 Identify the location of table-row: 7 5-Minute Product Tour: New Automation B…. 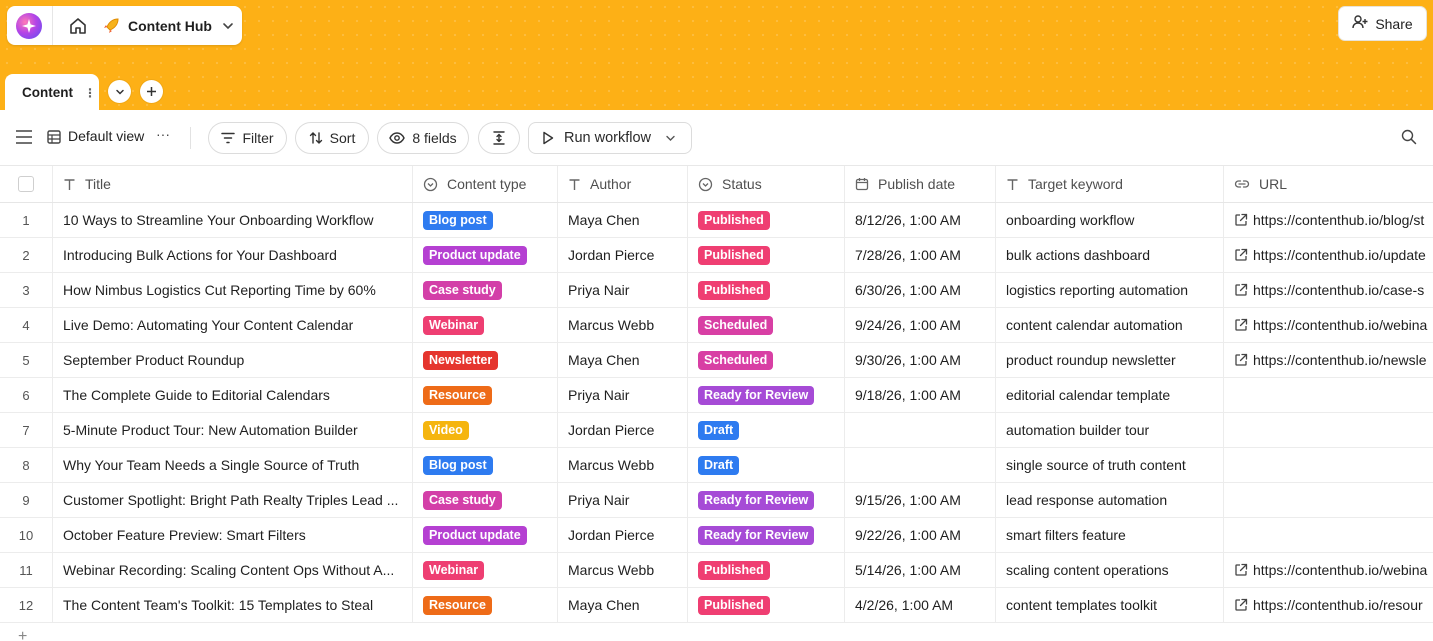
(716, 430).